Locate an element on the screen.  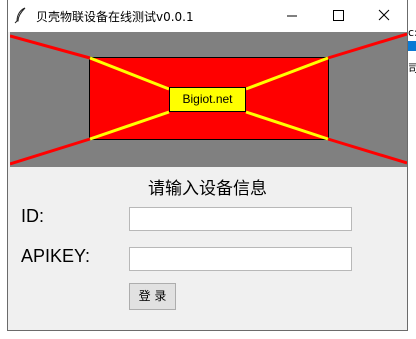
feather-icon is located at coordinates (21, 15).